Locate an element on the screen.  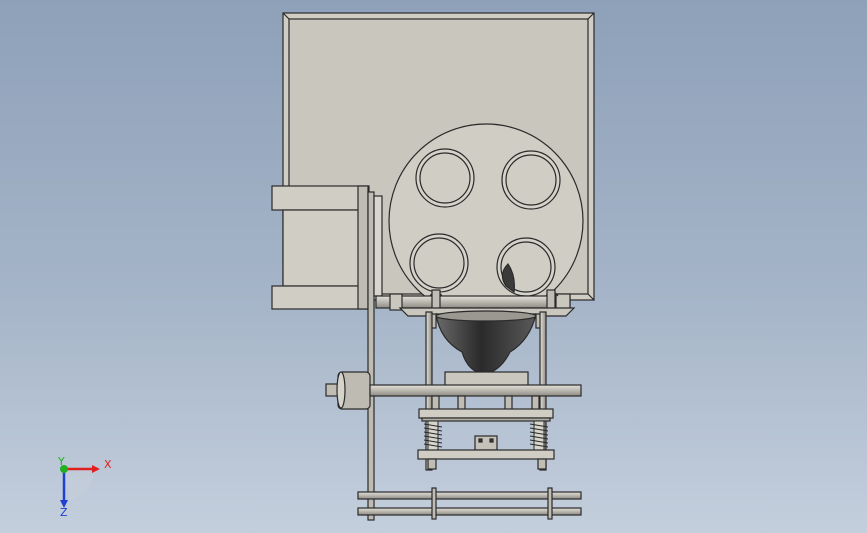
y-axis-label: Y is located at coordinates (61, 461).